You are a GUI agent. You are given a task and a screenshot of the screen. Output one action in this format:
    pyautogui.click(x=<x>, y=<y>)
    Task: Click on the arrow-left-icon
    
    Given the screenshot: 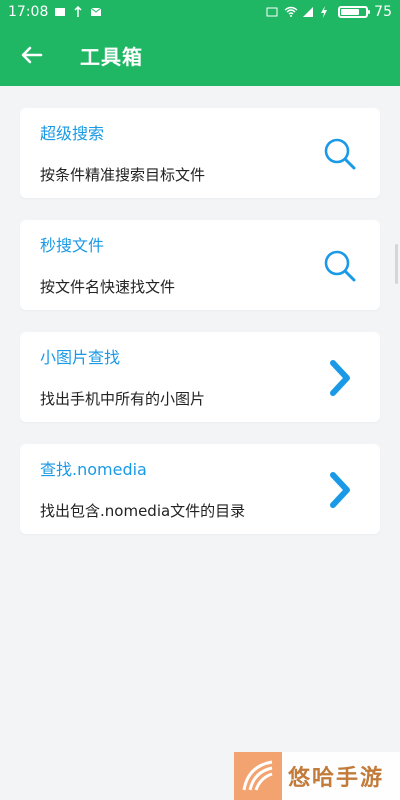 What is the action you would take?
    pyautogui.click(x=32, y=55)
    